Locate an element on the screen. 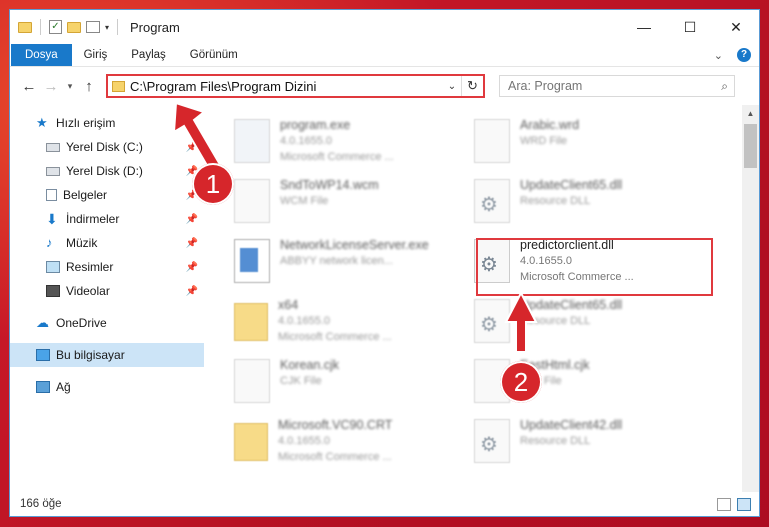  sidebar-item-label: Hızlı erişim is located at coordinates (86, 123).